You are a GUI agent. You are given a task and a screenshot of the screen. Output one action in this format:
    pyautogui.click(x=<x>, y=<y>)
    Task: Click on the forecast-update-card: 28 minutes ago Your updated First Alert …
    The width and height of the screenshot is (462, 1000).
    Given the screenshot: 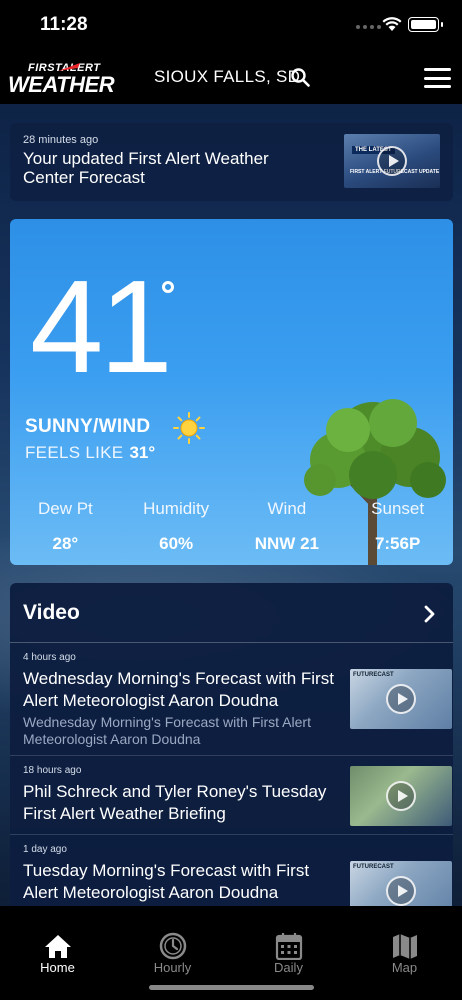 What is the action you would take?
    pyautogui.click(x=231, y=162)
    